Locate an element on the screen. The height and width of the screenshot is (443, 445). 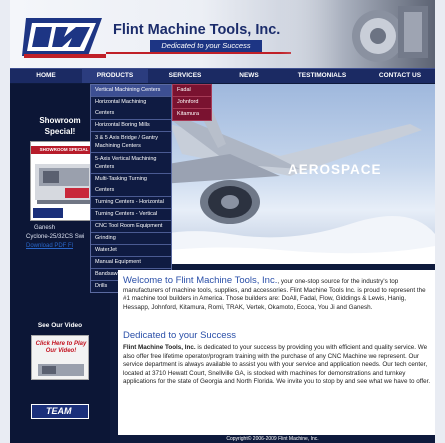
nav-news: NEWS is located at coordinates (249, 76).